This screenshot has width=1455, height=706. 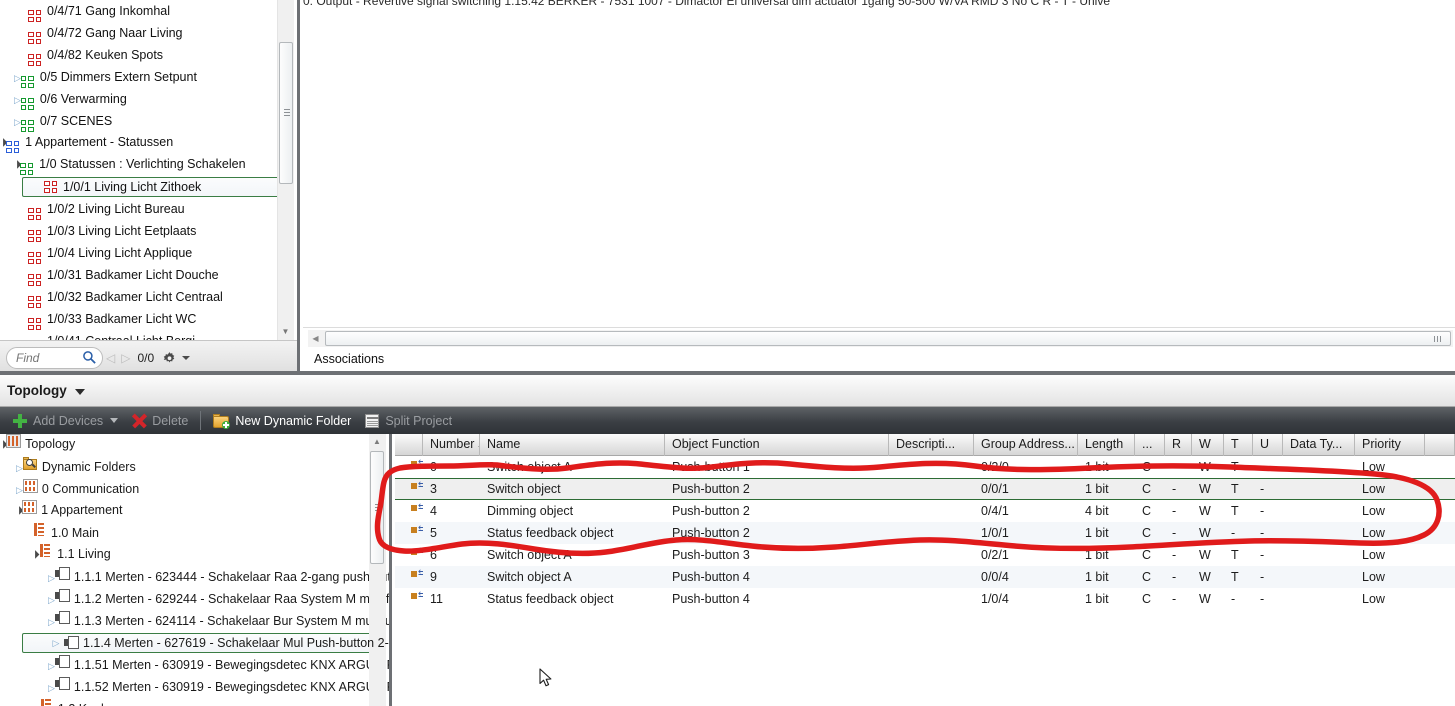 I want to click on gear-icon, so click(x=169, y=358).